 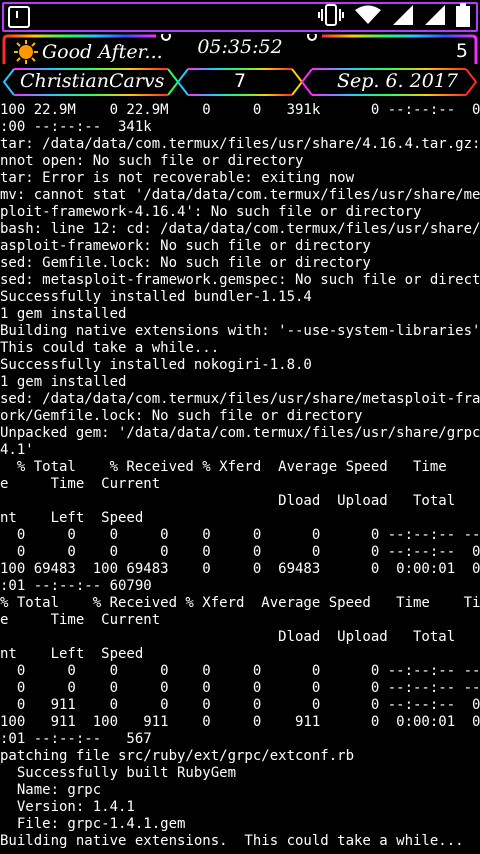 I want to click on terminal-line: 100 911 100 911 0 0 911 0 0:00:01 0:00, so click(x=240, y=722).